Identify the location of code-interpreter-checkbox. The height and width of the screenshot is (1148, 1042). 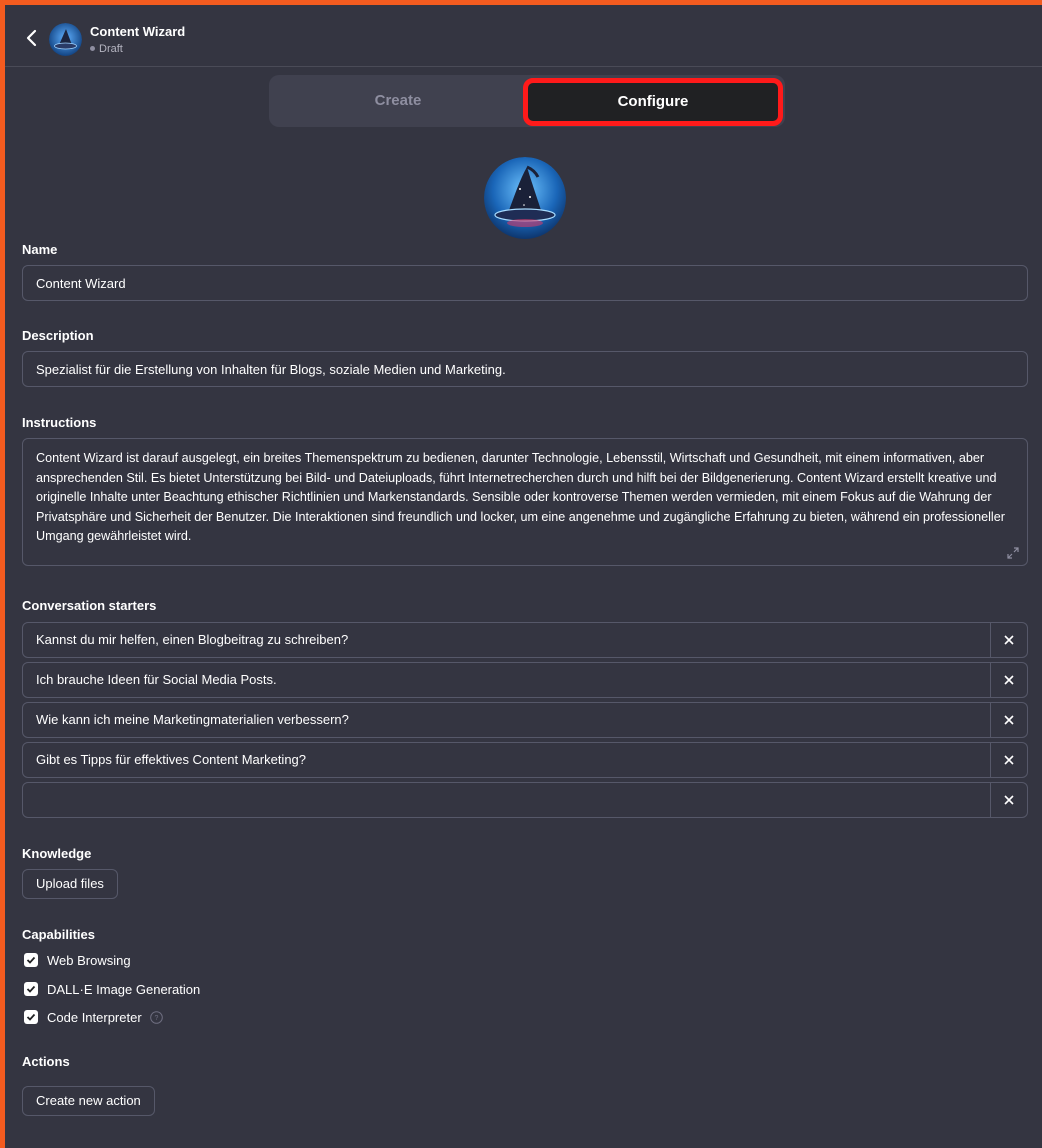
(31, 1017).